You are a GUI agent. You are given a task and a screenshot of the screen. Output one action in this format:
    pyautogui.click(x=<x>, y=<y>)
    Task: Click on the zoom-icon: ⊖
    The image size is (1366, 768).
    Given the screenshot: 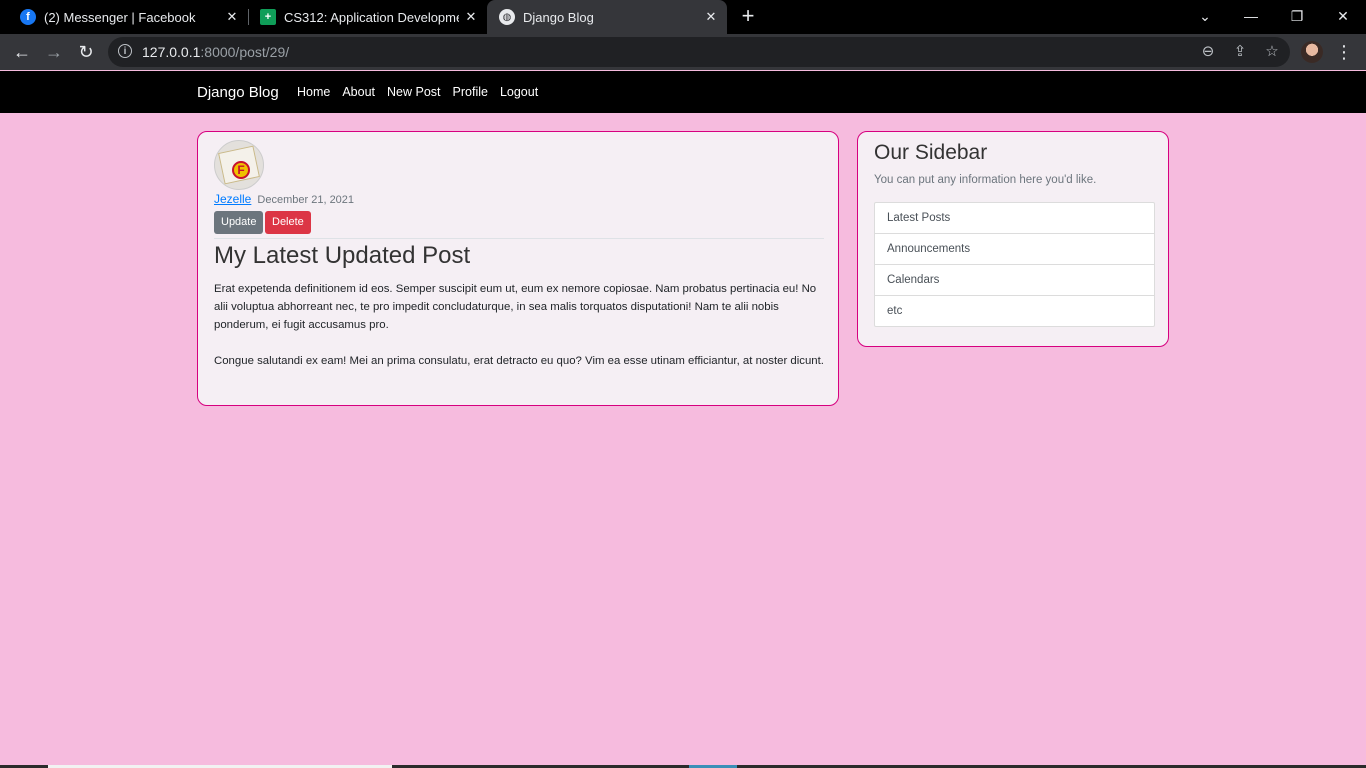 What is the action you would take?
    pyautogui.click(x=1208, y=52)
    